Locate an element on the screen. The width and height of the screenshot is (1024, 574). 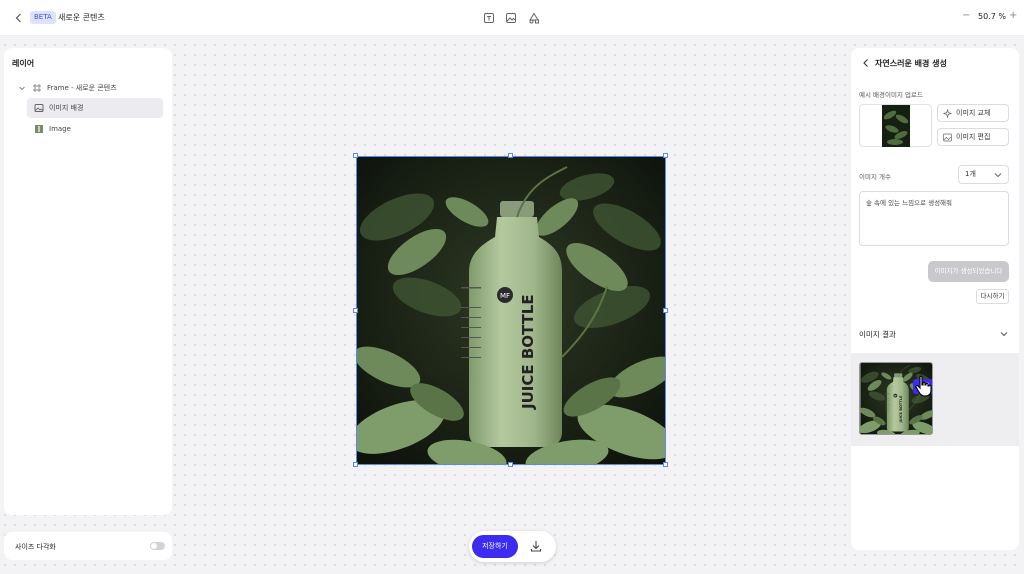
replace-image-button: 이미지 교체 is located at coordinates (973, 113).